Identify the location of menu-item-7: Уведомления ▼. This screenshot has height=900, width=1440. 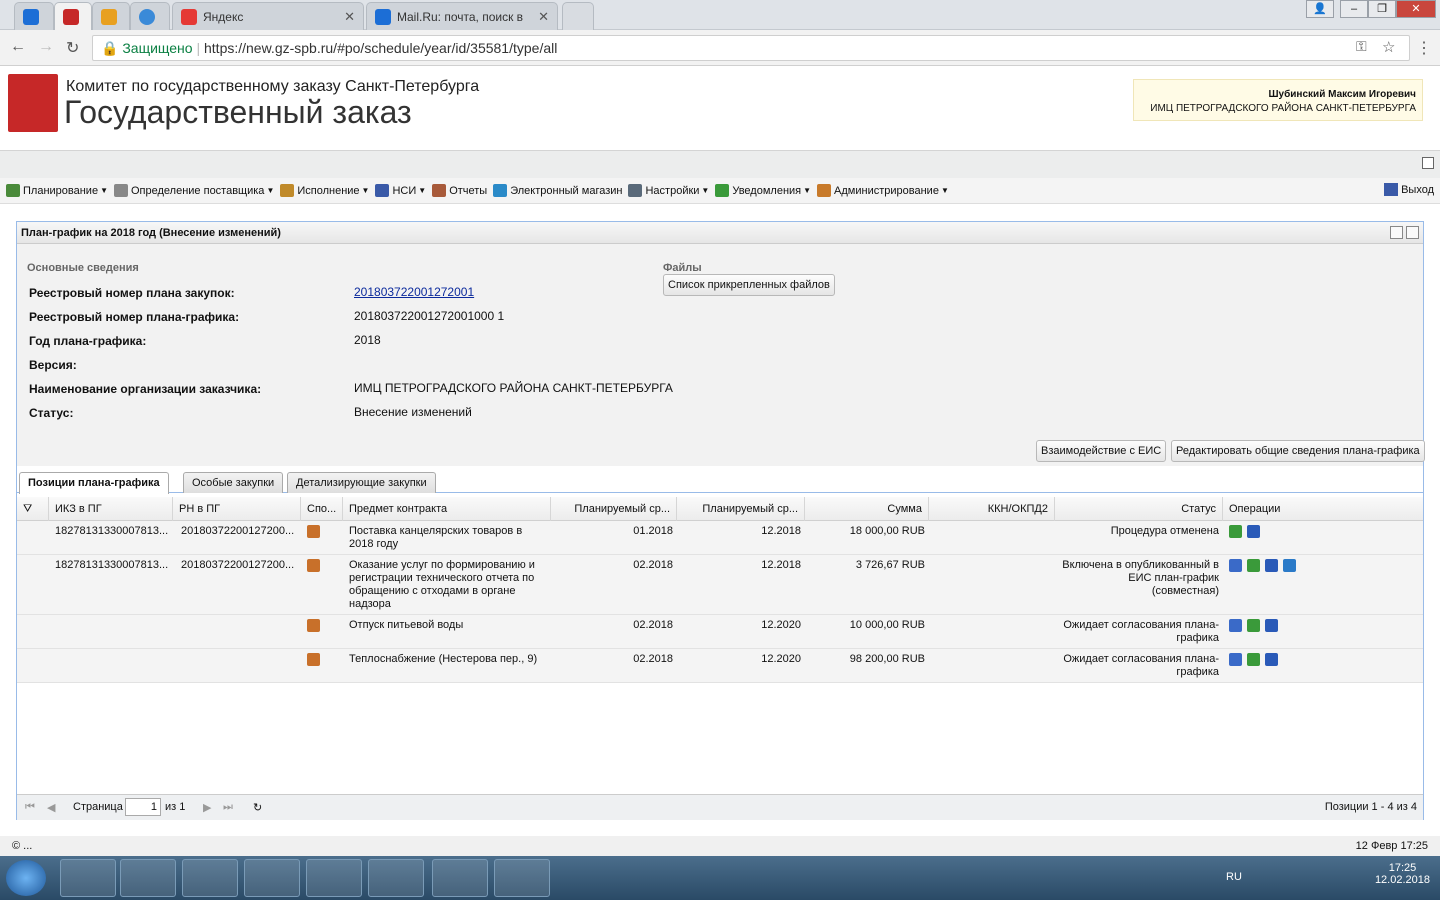
(763, 190).